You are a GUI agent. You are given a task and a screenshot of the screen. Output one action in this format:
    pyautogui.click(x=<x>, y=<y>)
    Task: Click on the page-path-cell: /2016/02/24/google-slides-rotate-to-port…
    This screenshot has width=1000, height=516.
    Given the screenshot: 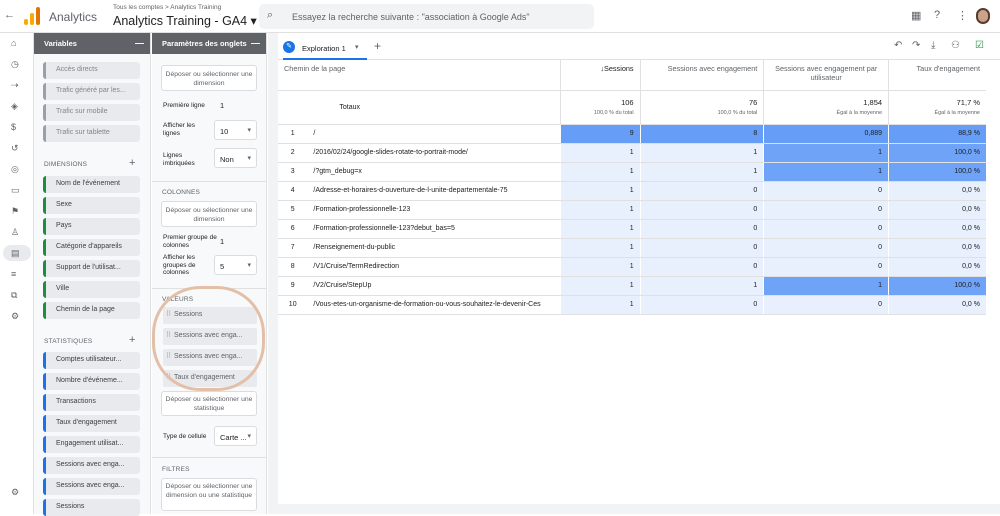 What is the action you would take?
    pyautogui.click(x=434, y=153)
    